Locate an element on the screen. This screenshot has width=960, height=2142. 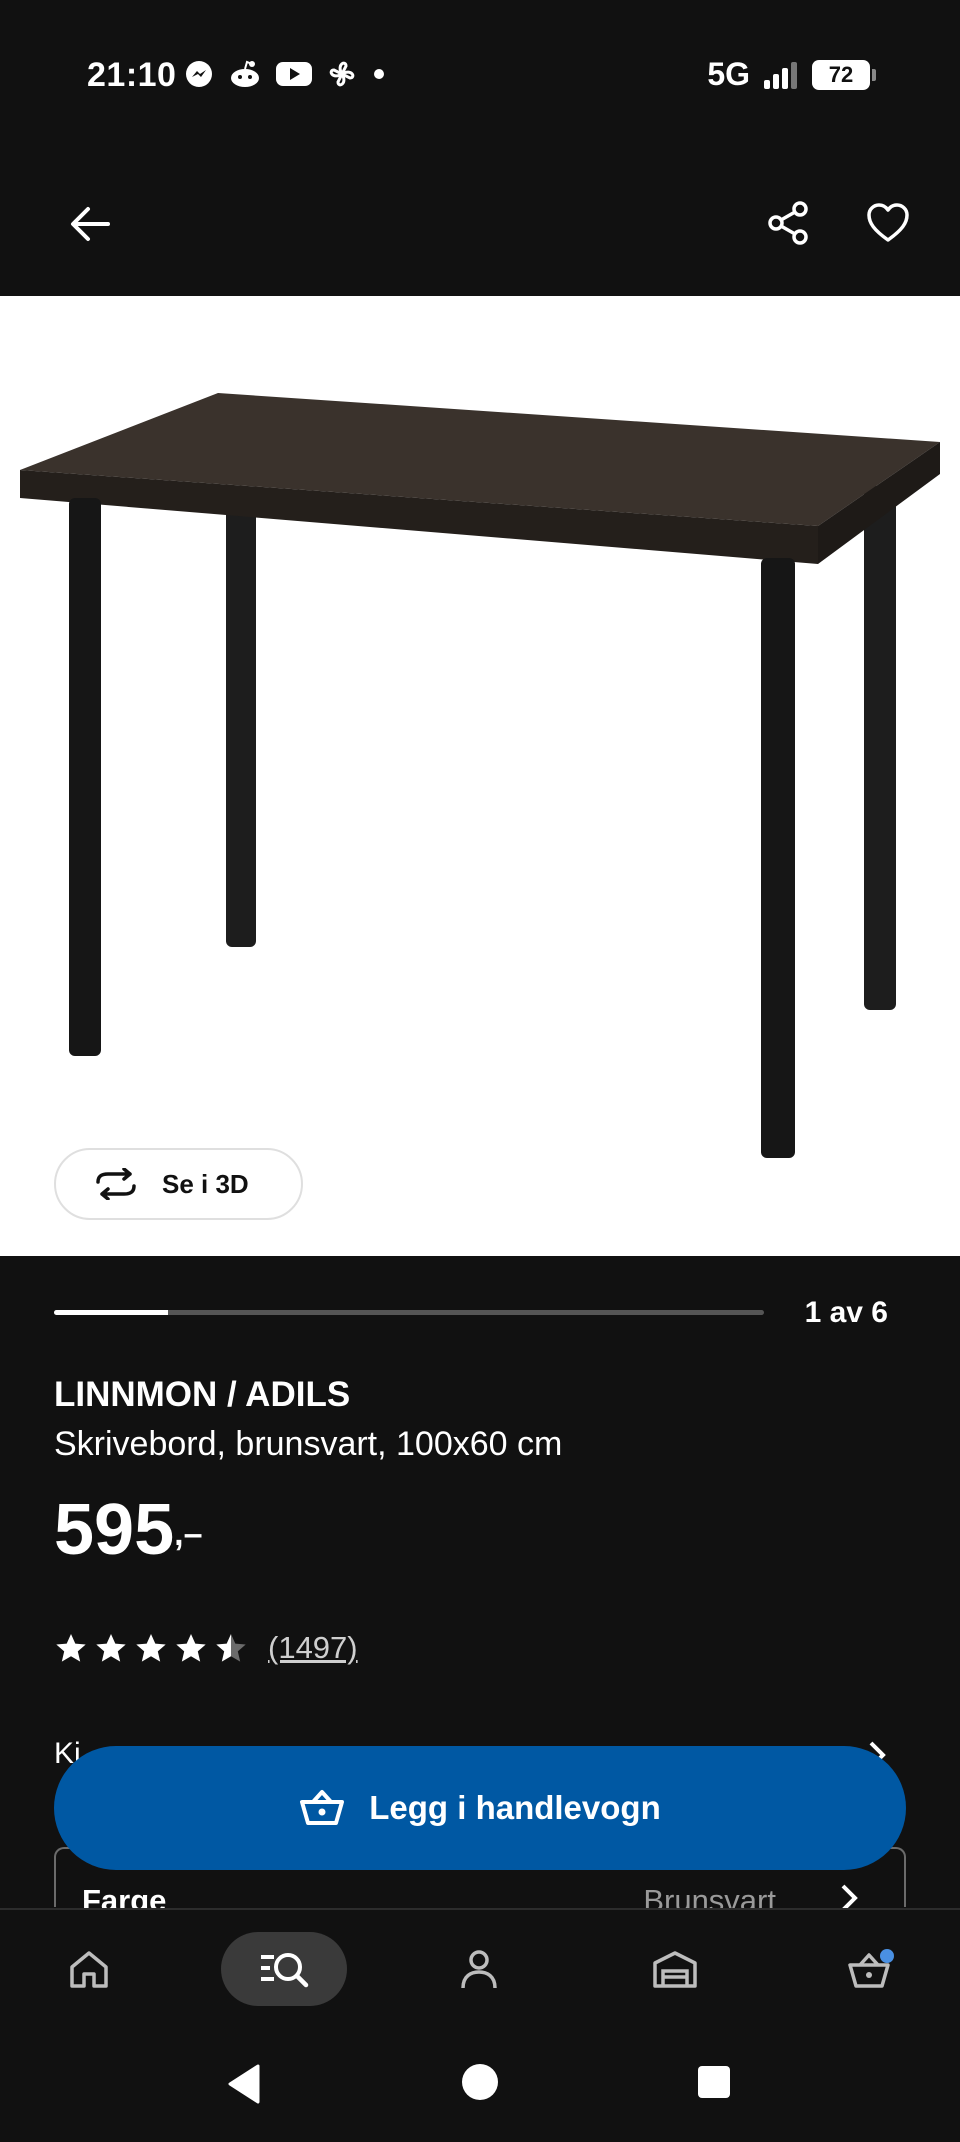
status-time: 21:10 is located at coordinates (132, 75).